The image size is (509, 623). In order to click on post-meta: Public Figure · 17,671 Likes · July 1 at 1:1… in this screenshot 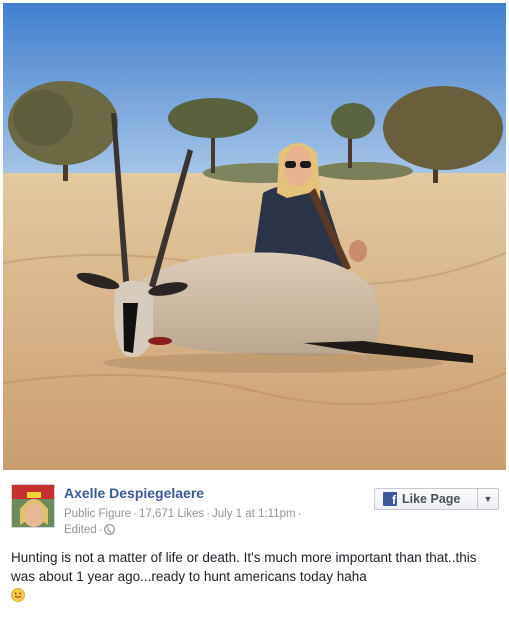, I will do `click(214, 523)`.